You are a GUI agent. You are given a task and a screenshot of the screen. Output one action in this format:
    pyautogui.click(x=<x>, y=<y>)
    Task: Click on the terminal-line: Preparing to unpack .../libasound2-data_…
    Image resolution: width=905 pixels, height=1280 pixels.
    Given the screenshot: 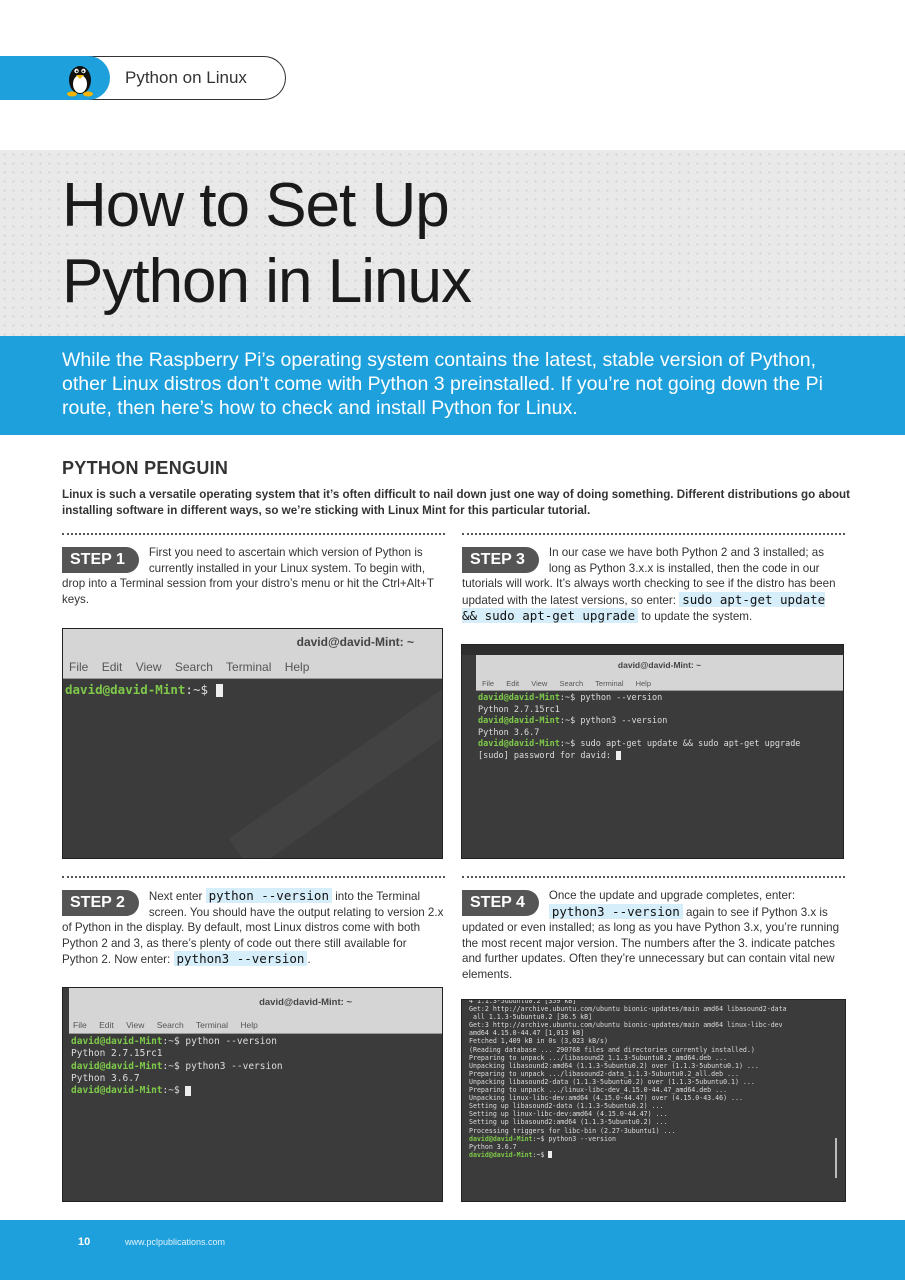 What is the action you would take?
    pyautogui.click(x=604, y=1073)
    